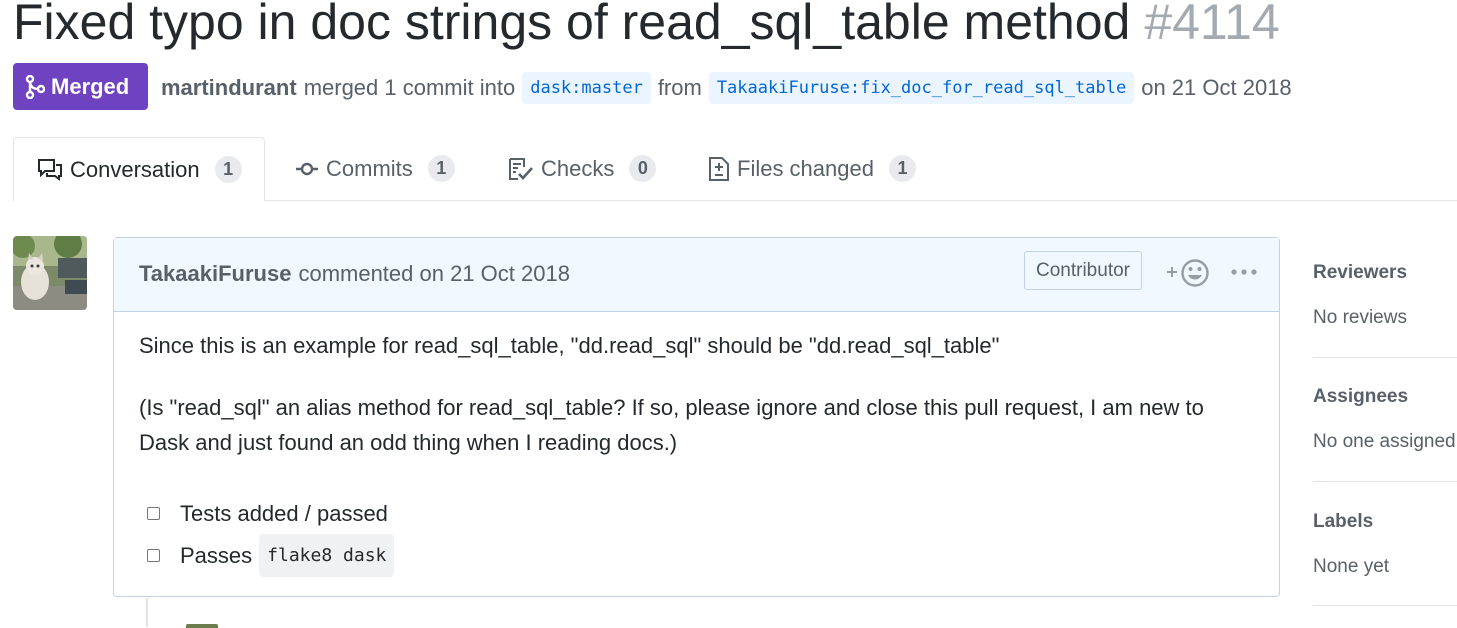 Image resolution: width=1457 pixels, height=628 pixels. I want to click on comment-options-button, so click(1244, 272).